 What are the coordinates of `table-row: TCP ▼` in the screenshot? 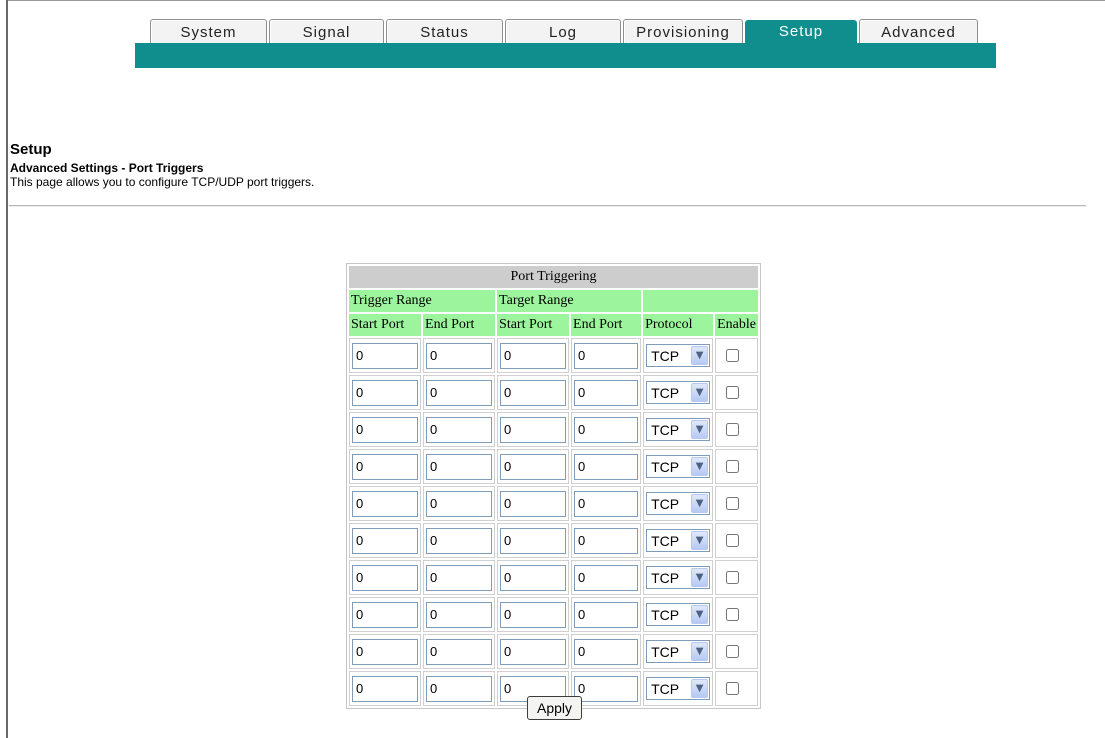 It's located at (553, 577).